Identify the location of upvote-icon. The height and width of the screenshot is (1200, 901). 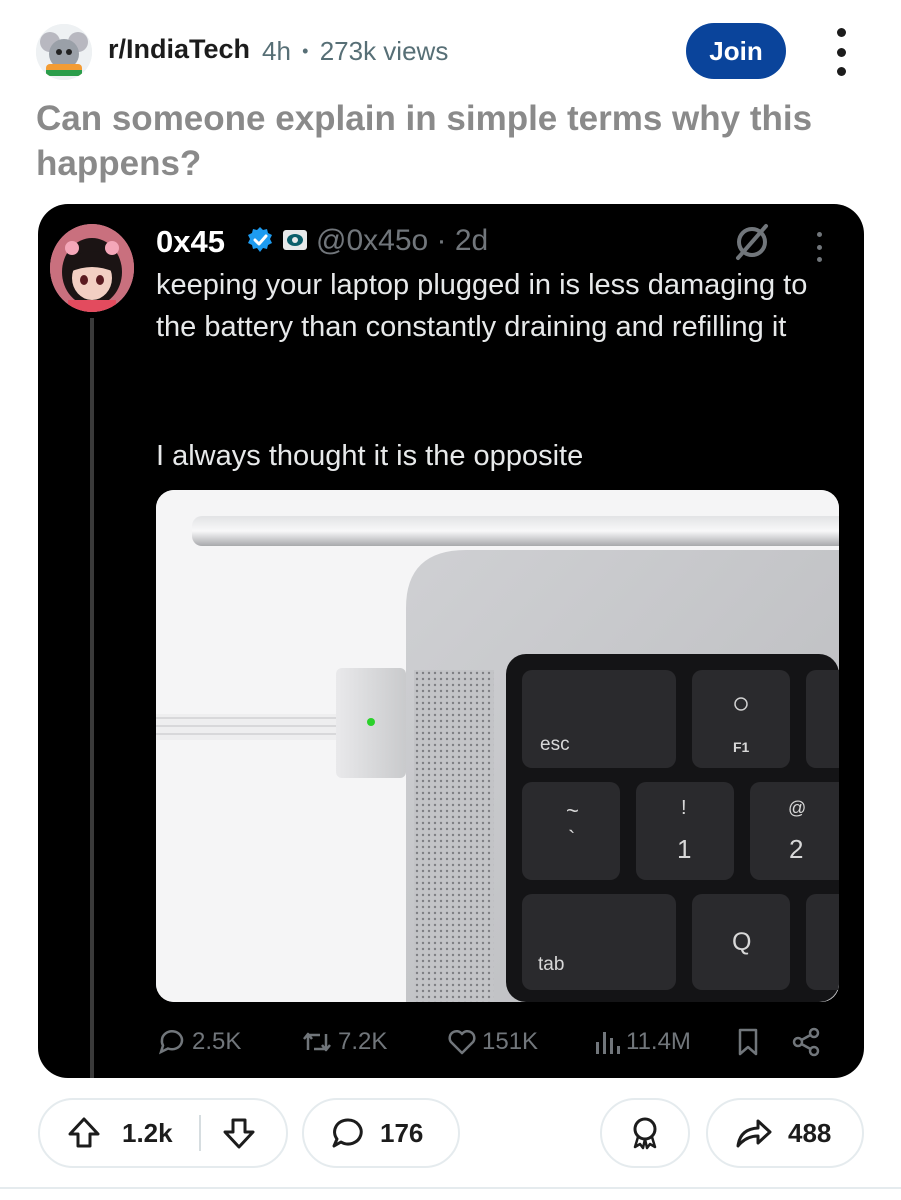
(84, 1133).